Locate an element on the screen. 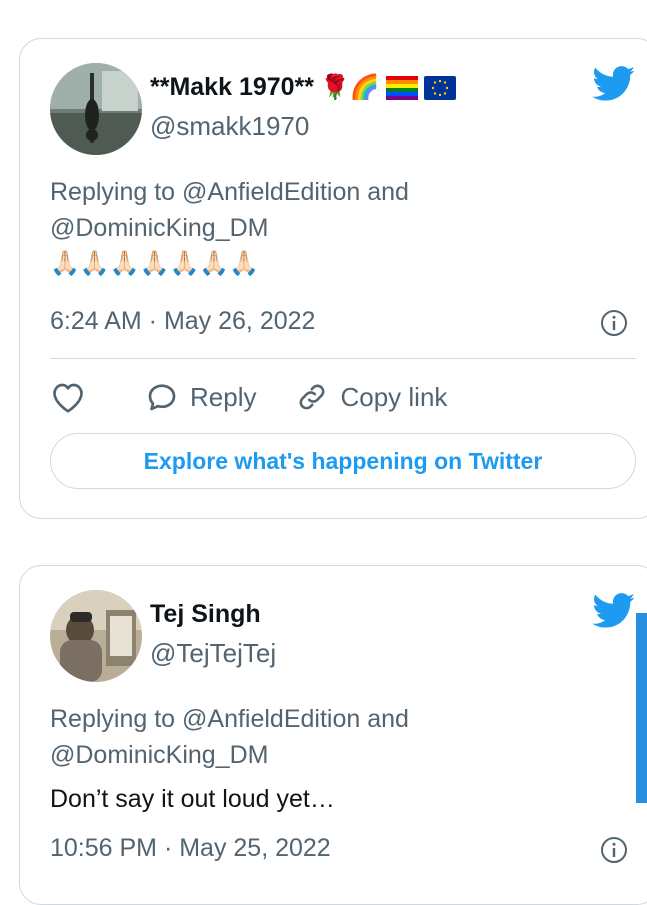 The height and width of the screenshot is (905, 647). reply-button: Reply is located at coordinates (200, 397).